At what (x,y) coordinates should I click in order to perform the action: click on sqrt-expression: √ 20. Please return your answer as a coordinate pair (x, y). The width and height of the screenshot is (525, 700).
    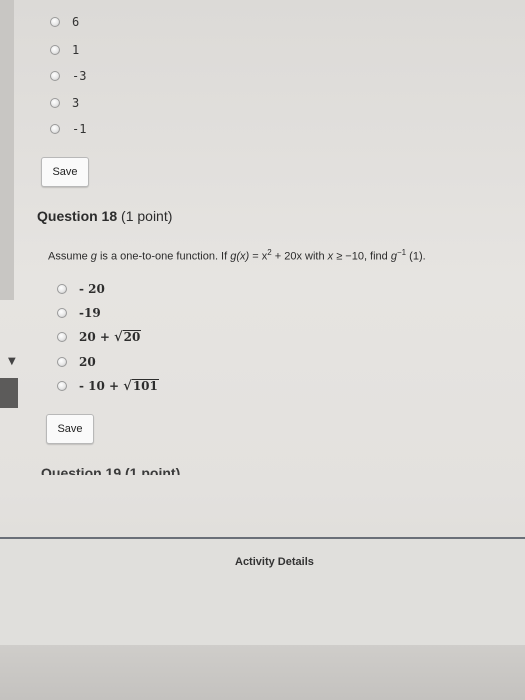
    Looking at the image, I should click on (128, 337).